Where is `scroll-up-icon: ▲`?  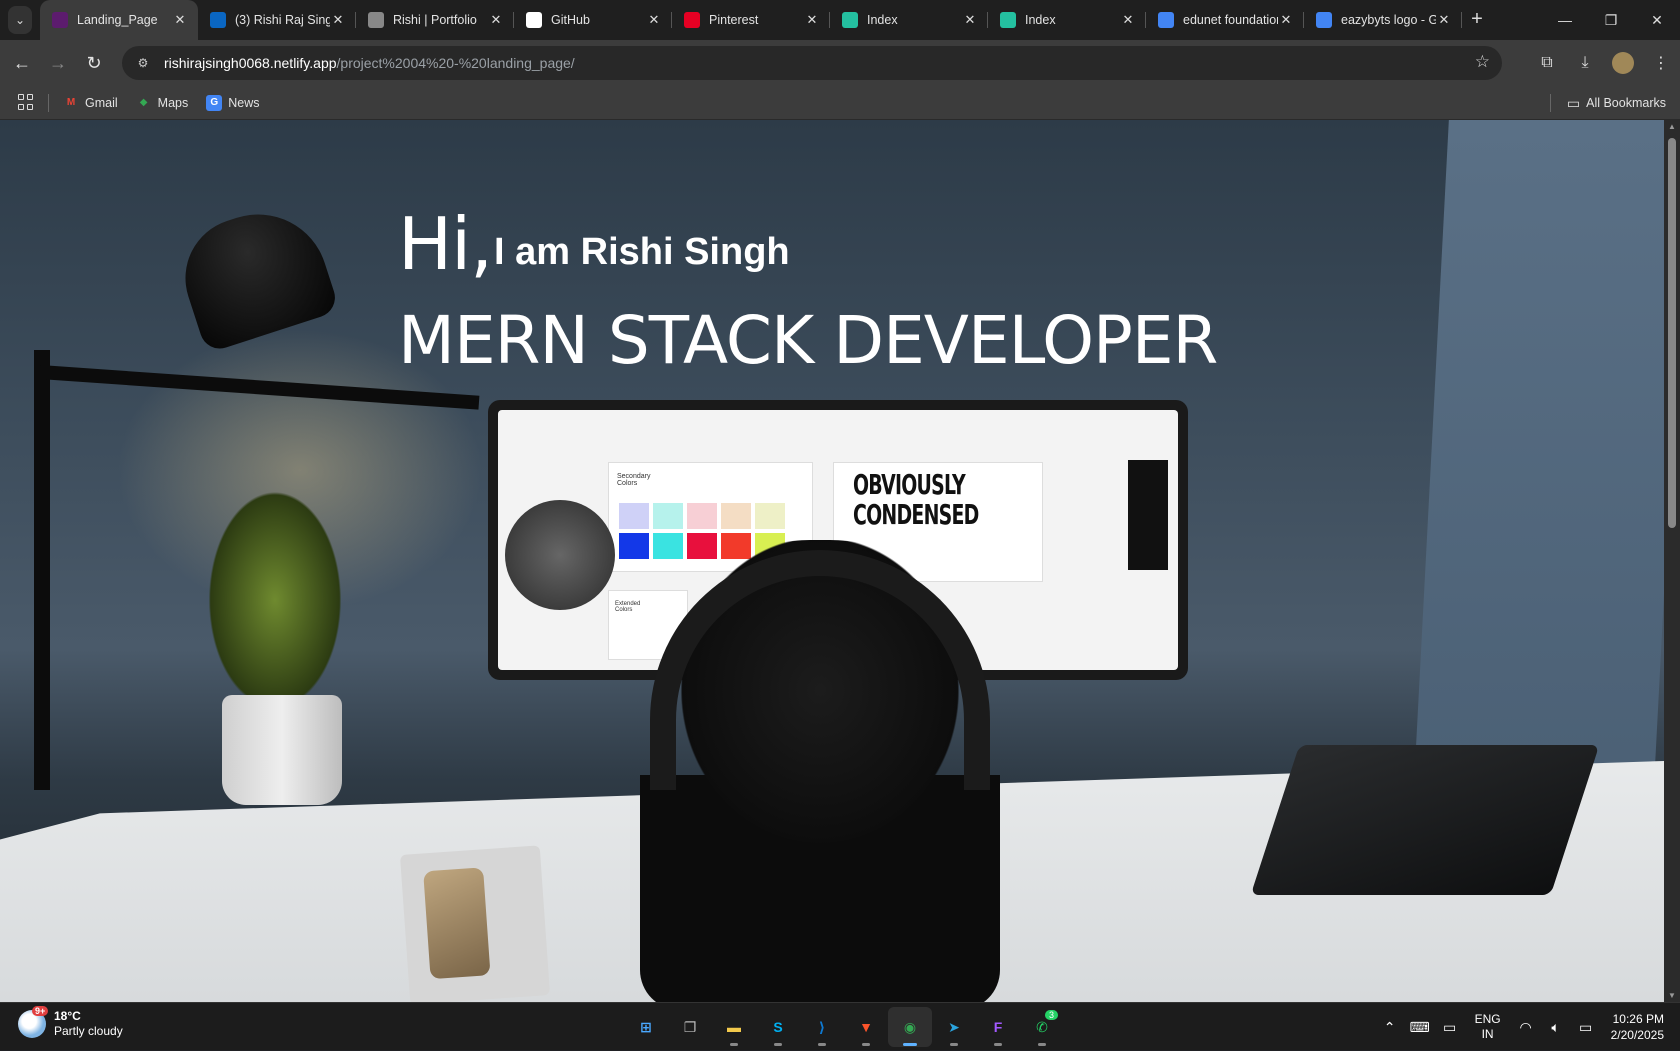 scroll-up-icon: ▲ is located at coordinates (1672, 126).